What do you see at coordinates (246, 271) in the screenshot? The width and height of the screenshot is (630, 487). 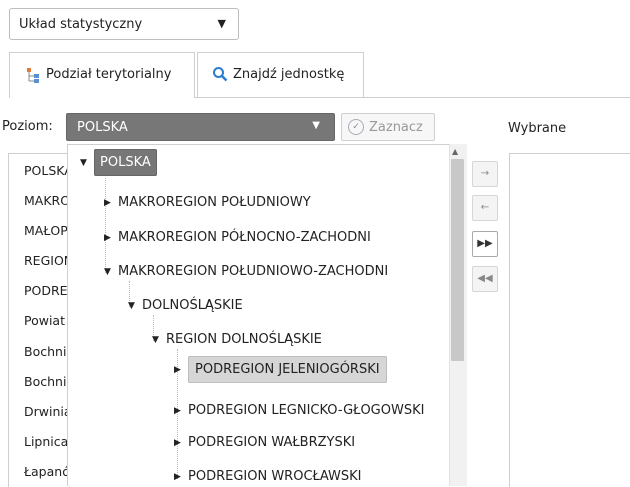 I see `tree-node: ▼ MAKROREGION POŁUDNIOWO-ZACHODNI` at bounding box center [246, 271].